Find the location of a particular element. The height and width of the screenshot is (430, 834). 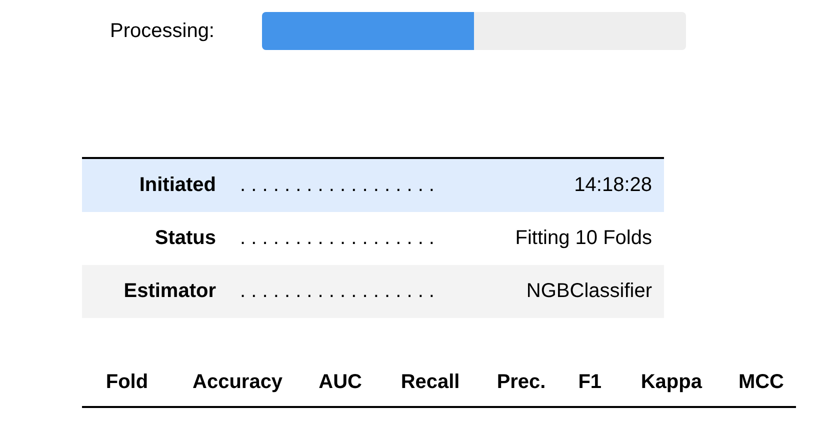

column-header: Prec. is located at coordinates (515, 385).